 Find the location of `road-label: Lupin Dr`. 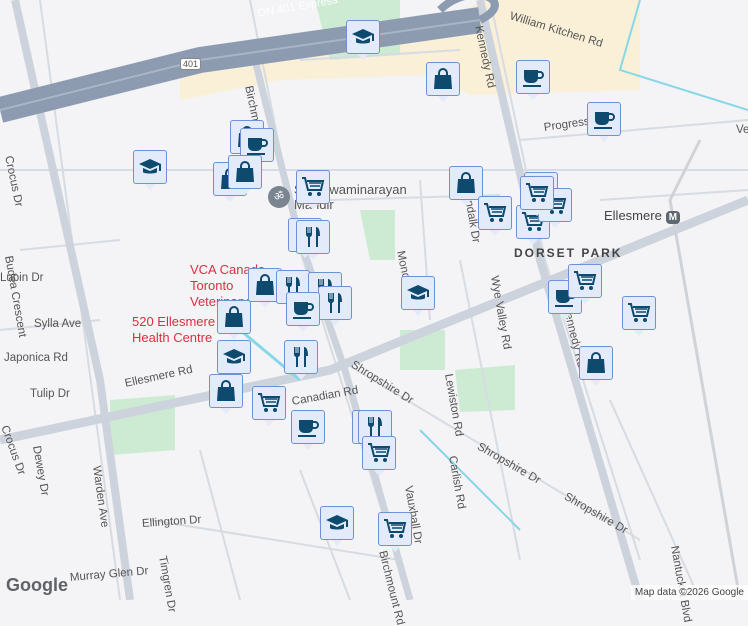

road-label: Lupin Dr is located at coordinates (22, 278).